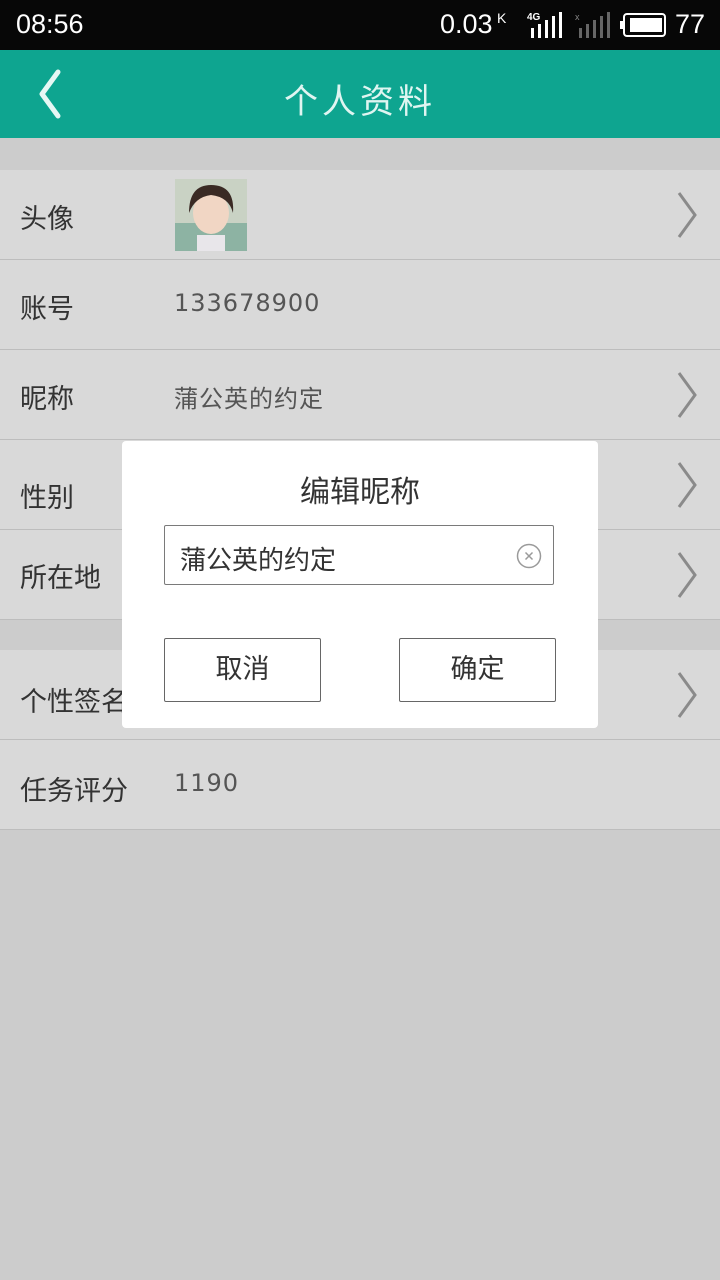  What do you see at coordinates (207, 783) in the screenshot?
I see `task-score-value: 1190` at bounding box center [207, 783].